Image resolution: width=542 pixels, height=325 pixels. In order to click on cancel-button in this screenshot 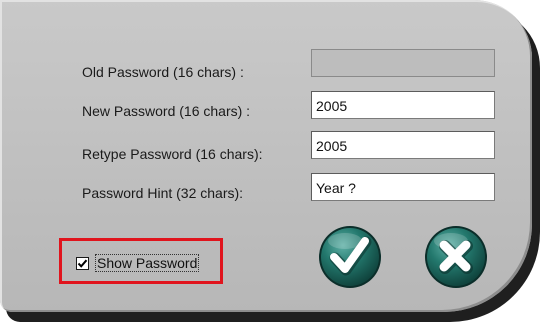, I will do `click(456, 257)`.